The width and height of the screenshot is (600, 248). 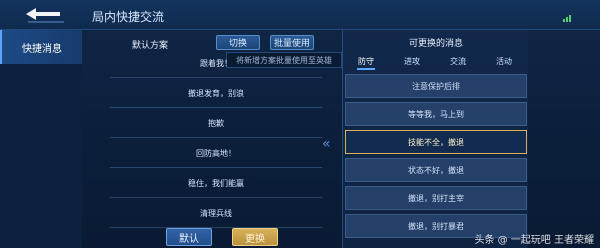 What do you see at coordinates (458, 61) in the screenshot?
I see `tab-communication: 交流` at bounding box center [458, 61].